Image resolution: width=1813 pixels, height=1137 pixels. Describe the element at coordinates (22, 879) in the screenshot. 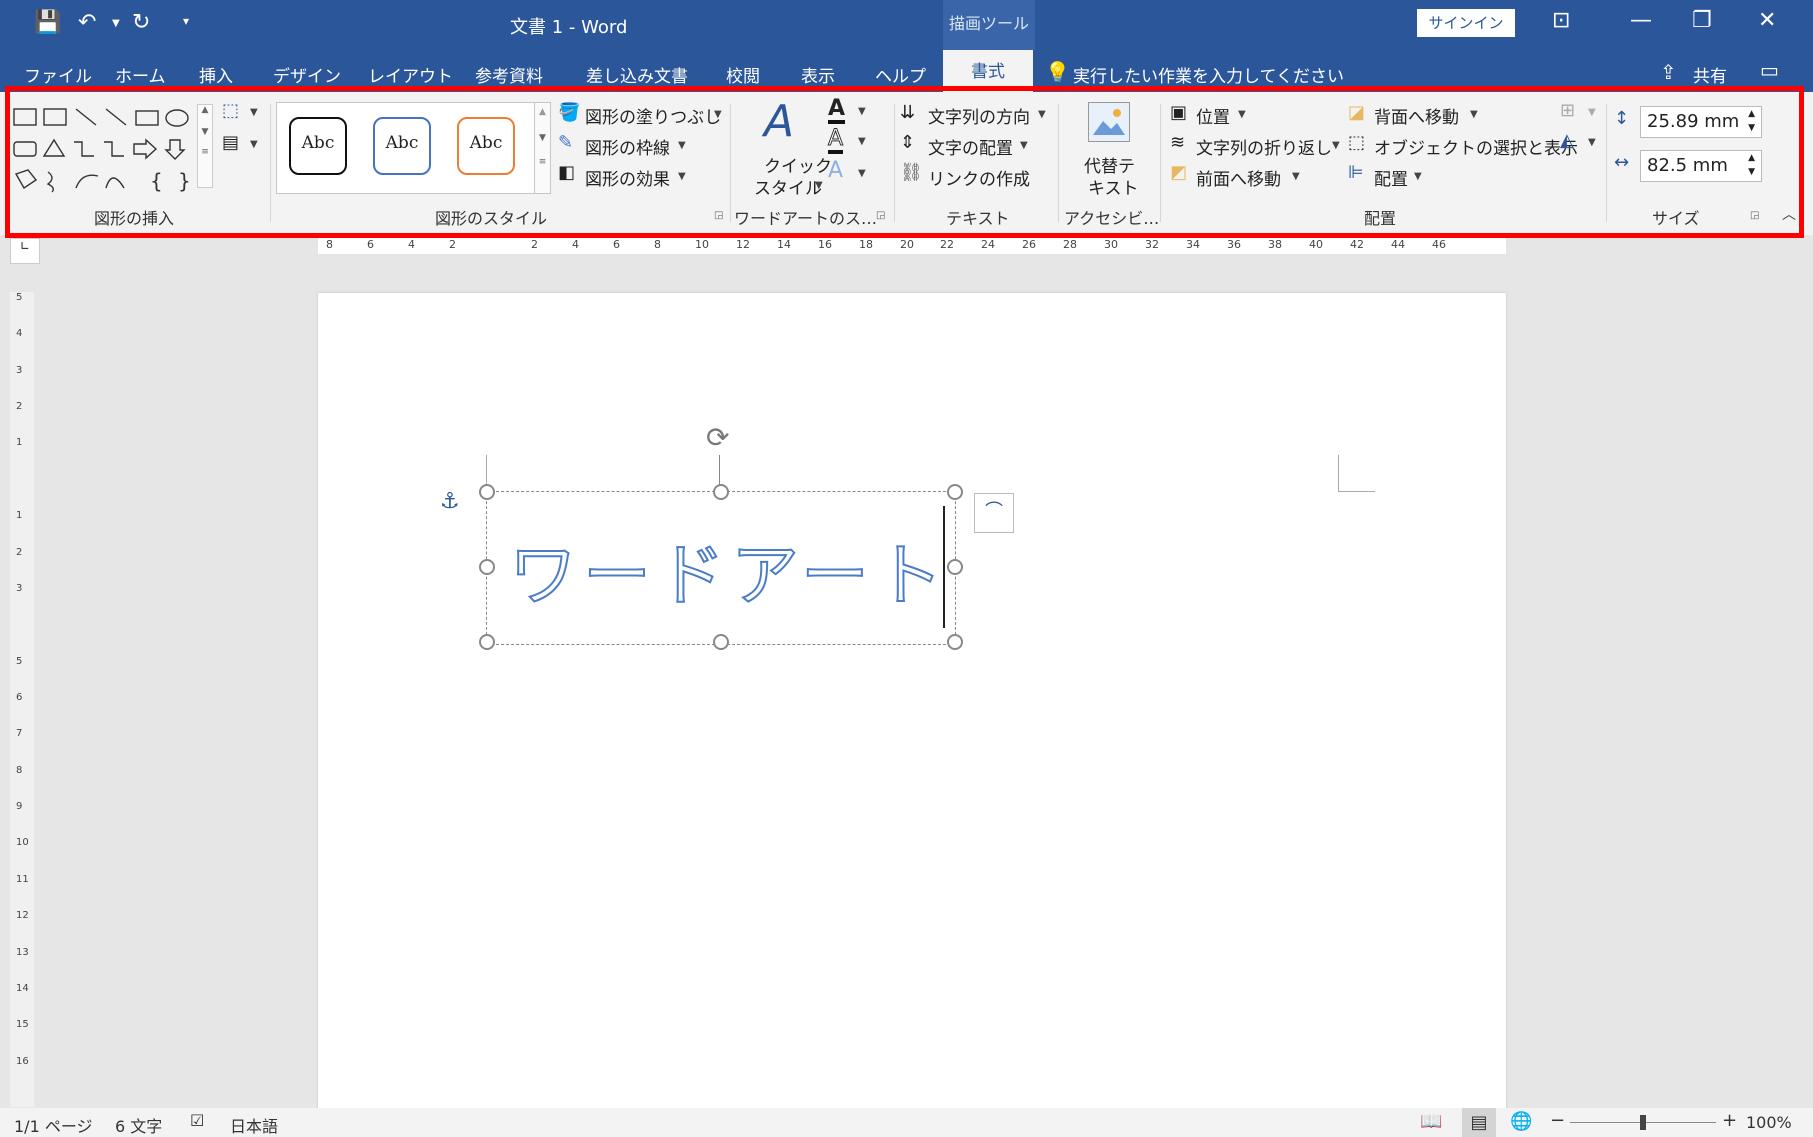

I see `ruler-tick-label: 11` at that location.